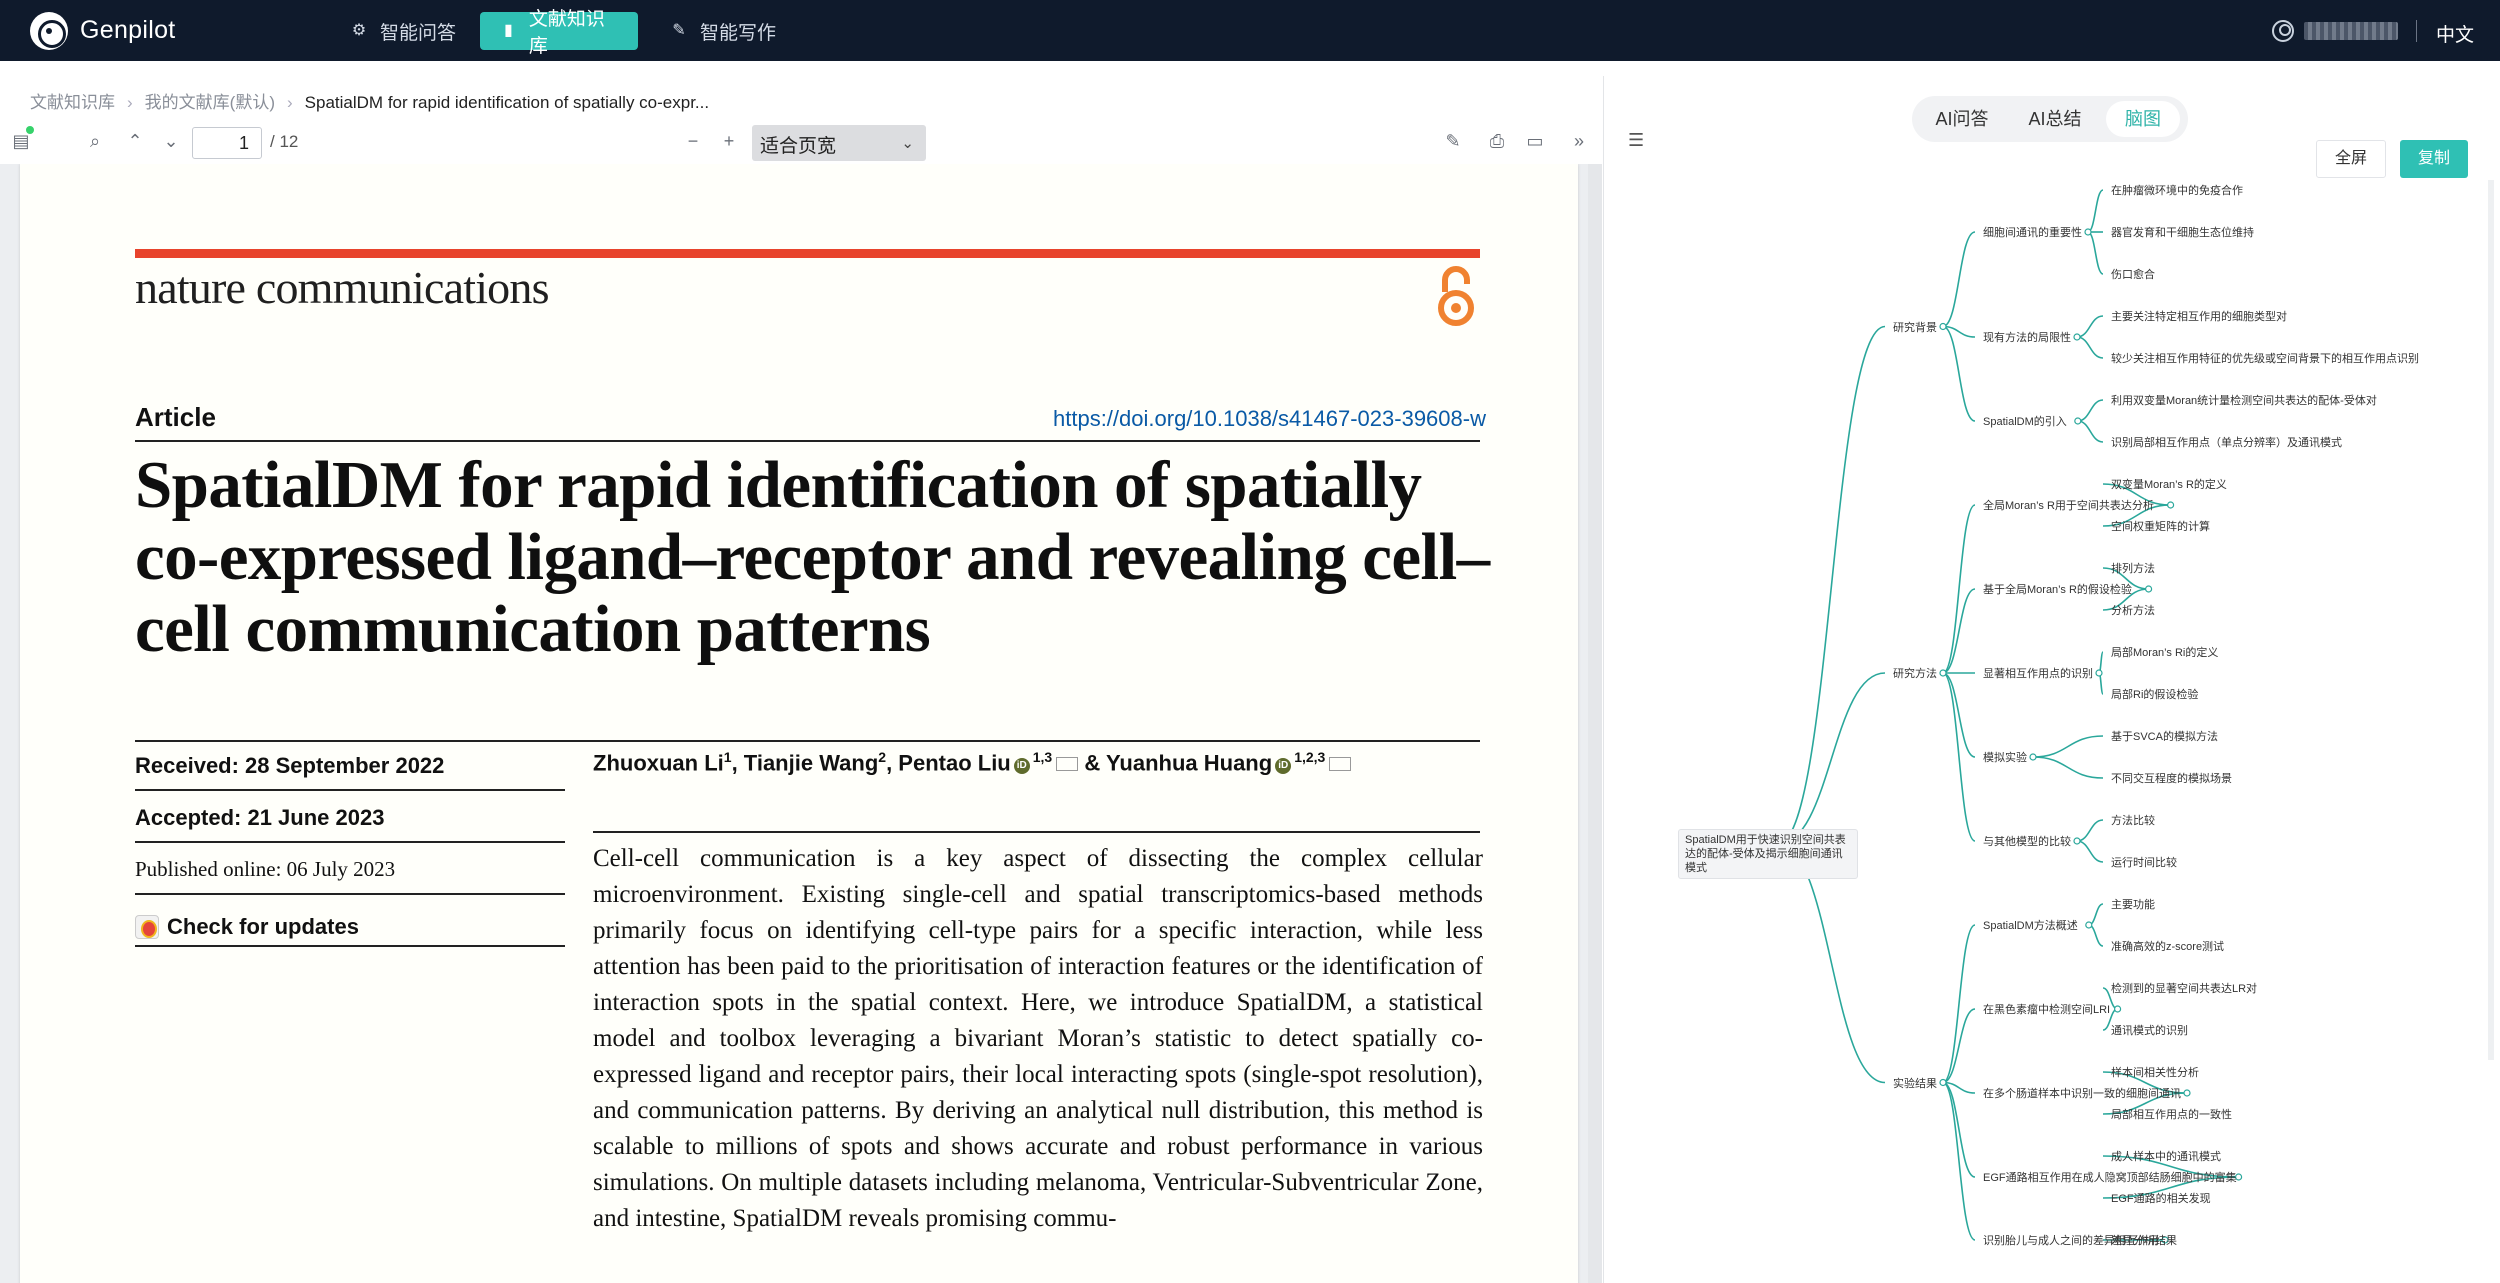  I want to click on mindmap-leaf-node: 基于SVCA的模拟方法, so click(2164, 736).